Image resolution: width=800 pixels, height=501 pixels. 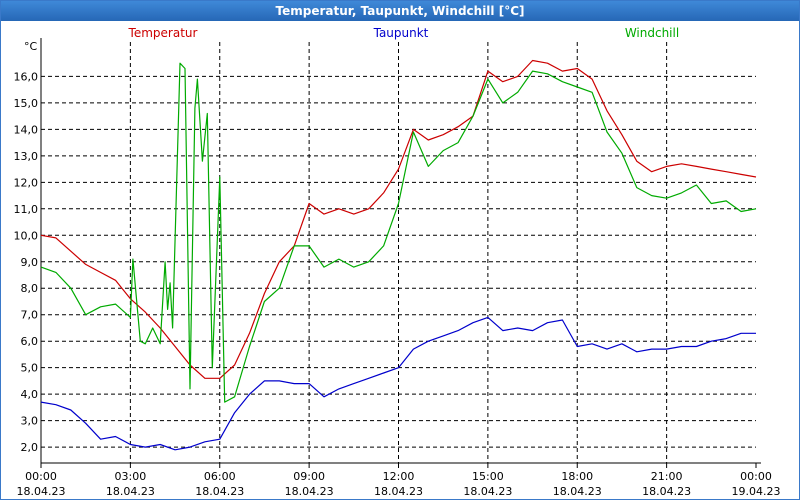 I want to click on x-tick-date: 19.04.23, so click(x=756, y=491).